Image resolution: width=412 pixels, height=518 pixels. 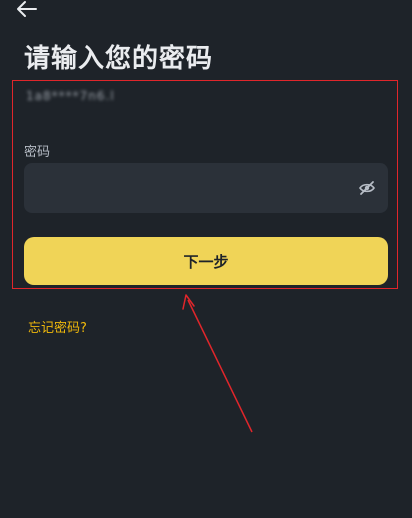 I want to click on forgot-password-link: 忘记密码?, so click(x=57, y=326).